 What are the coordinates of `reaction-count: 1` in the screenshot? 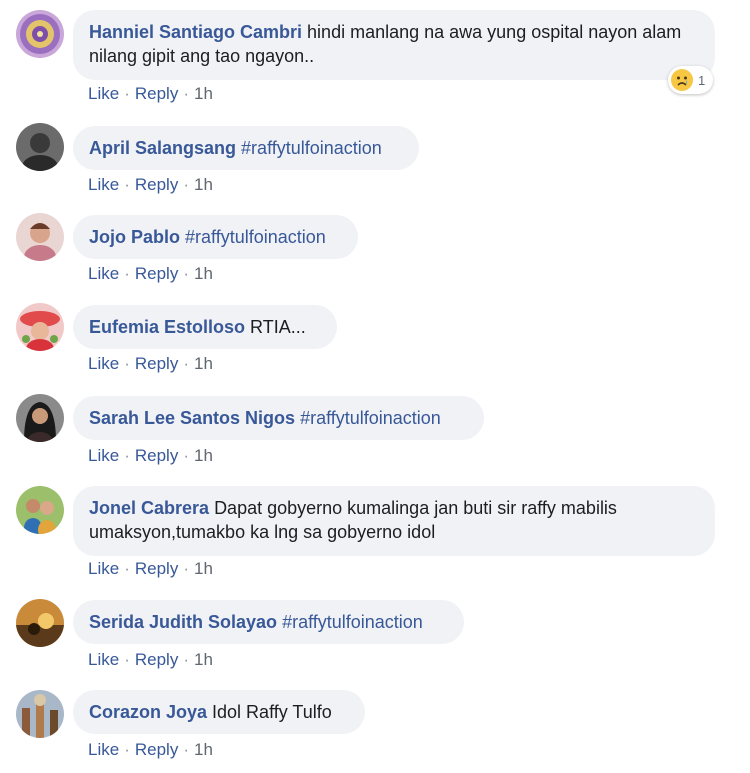 It's located at (691, 80).